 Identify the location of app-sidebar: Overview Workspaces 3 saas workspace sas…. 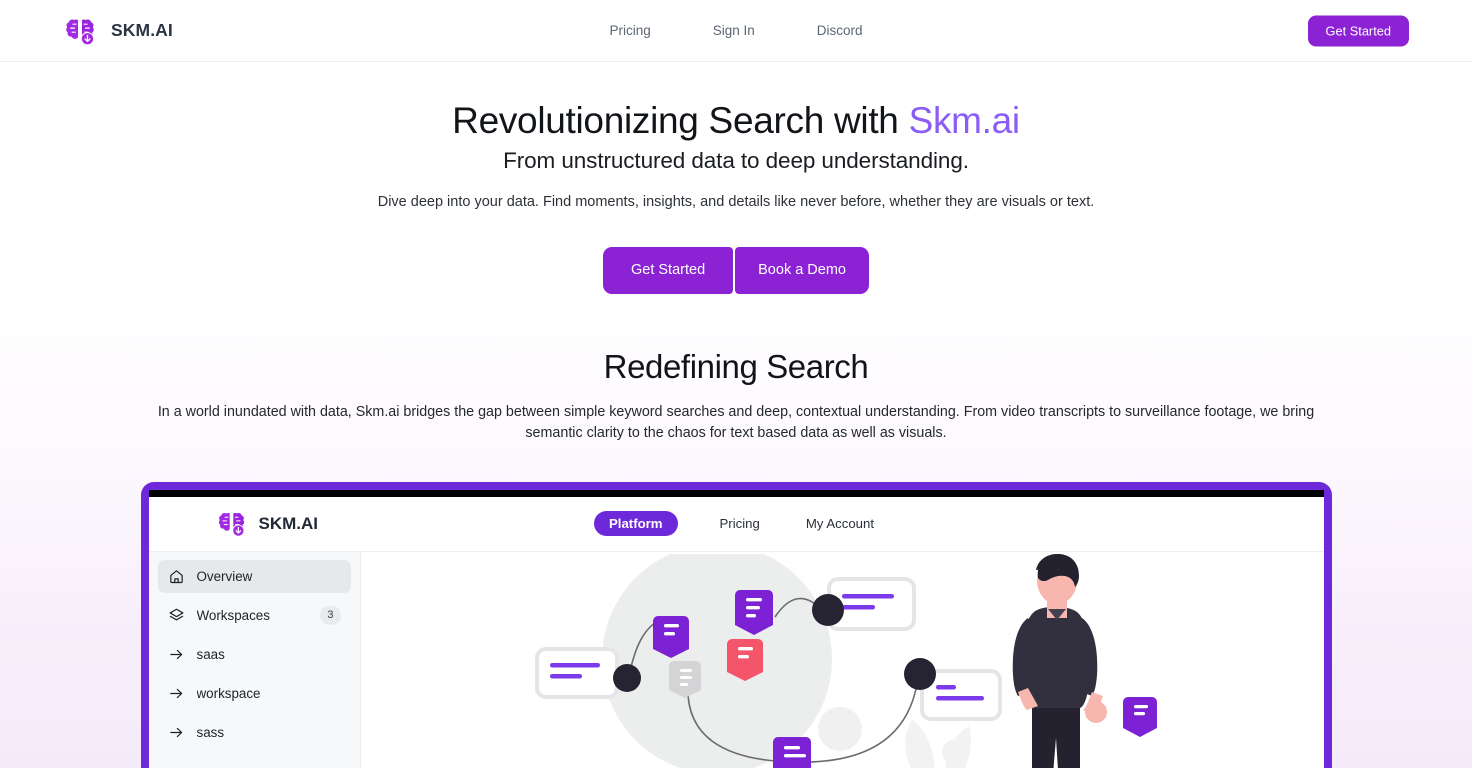
(254, 659).